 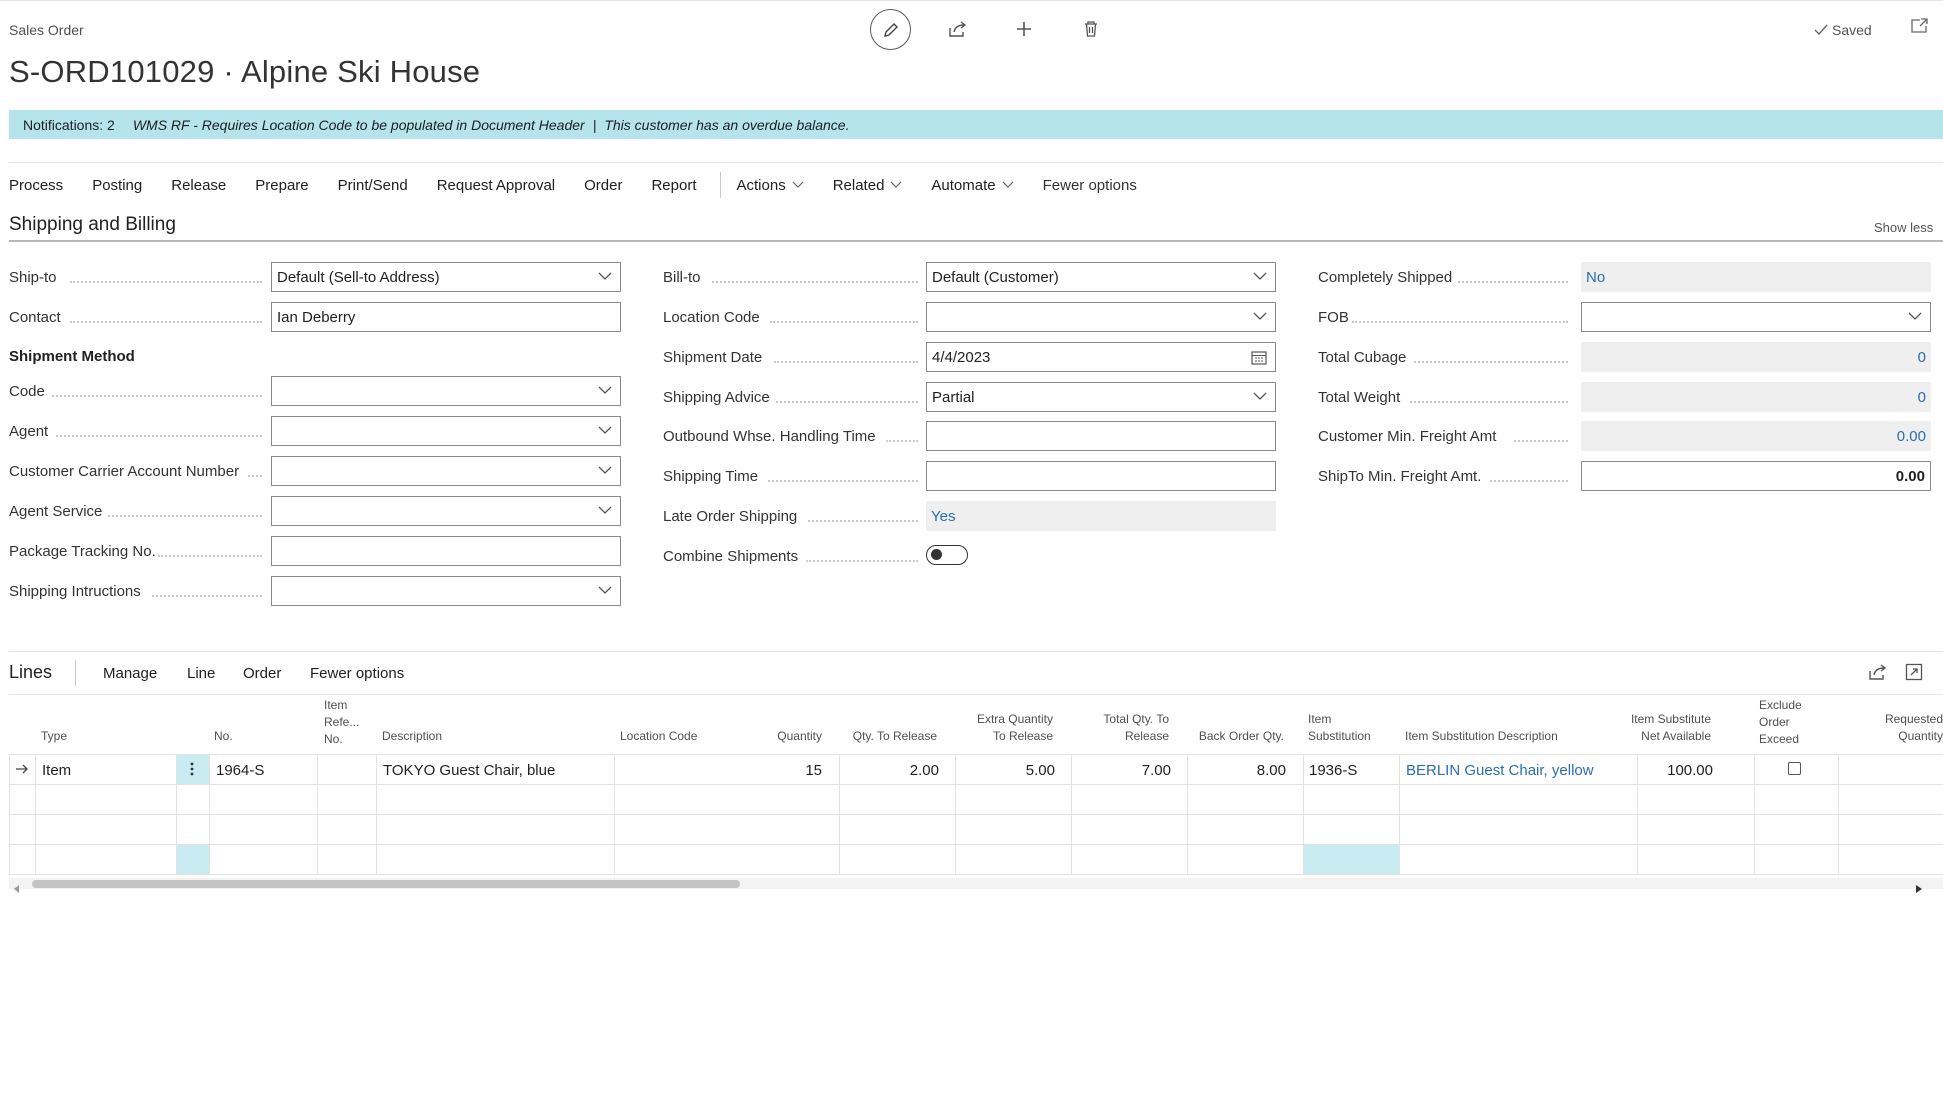 What do you see at coordinates (446, 471) in the screenshot?
I see `carrier-account-select` at bounding box center [446, 471].